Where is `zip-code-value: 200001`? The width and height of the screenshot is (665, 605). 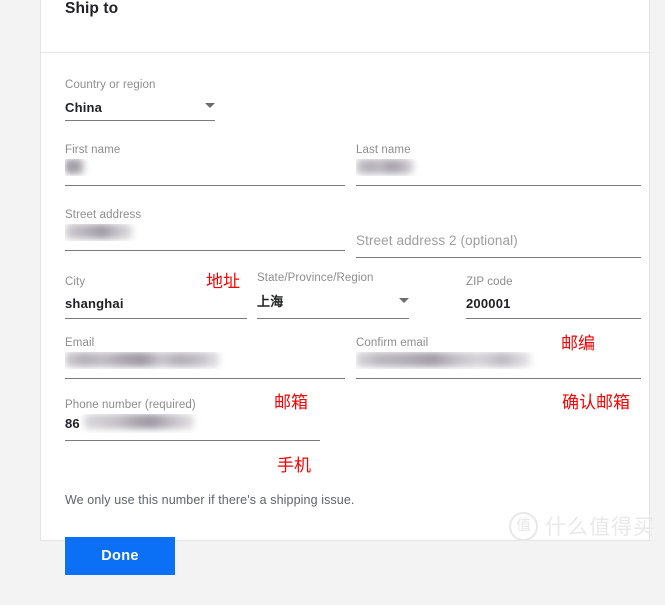 zip-code-value: 200001 is located at coordinates (553, 303).